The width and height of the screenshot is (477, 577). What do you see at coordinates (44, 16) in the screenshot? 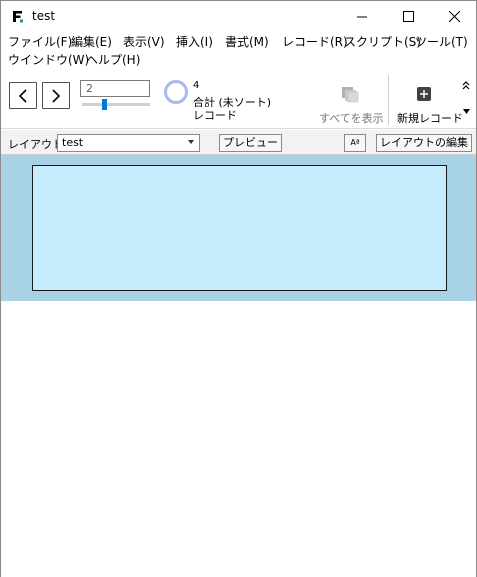
I see `window-title: test` at bounding box center [44, 16].